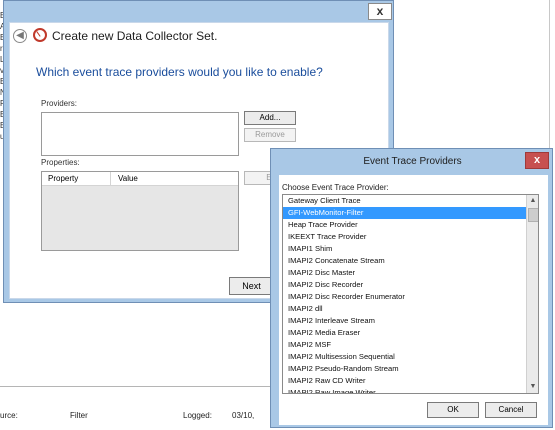 The width and height of the screenshot is (555, 430). Describe the element at coordinates (135, 36) in the screenshot. I see `wizard-title: Create new Data Collector Set.` at that location.